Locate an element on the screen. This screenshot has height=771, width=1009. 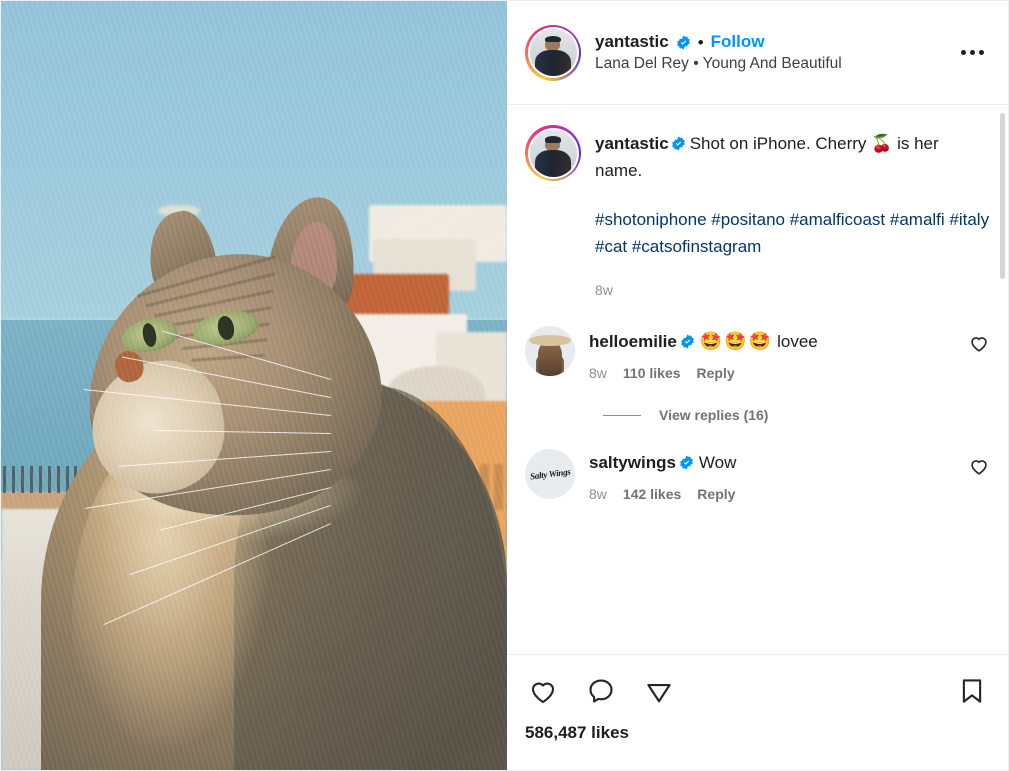
comment-meta-row: 8w 142 likes Reply is located at coordinates (771, 494).